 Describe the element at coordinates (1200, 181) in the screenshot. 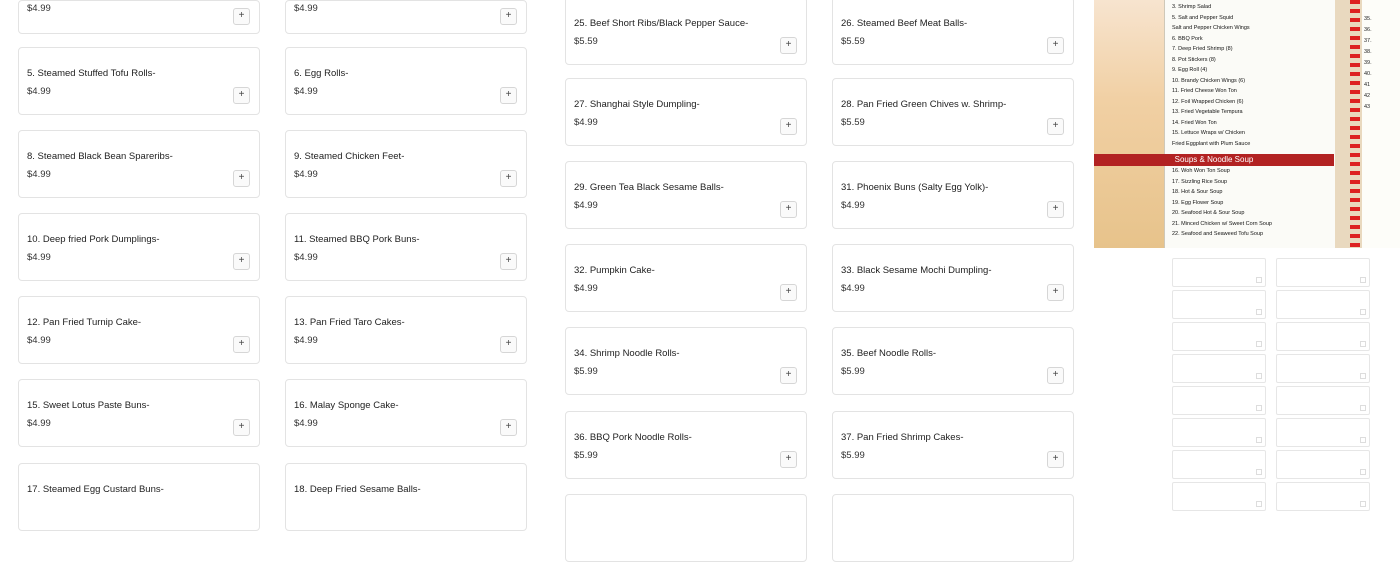

I see `menu-photo-line: 17. Sizzling Rice Soup` at that location.